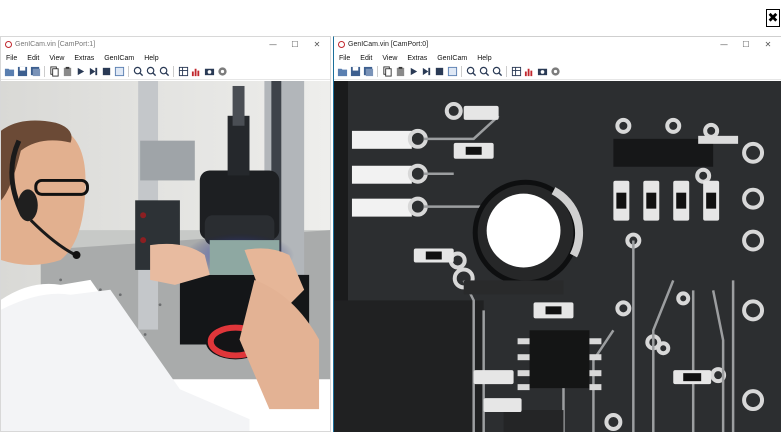  What do you see at coordinates (557, 44) in the screenshot?
I see `title-bar: GenICam.vin [CamPort:0] — ☐ ✕` at bounding box center [557, 44].